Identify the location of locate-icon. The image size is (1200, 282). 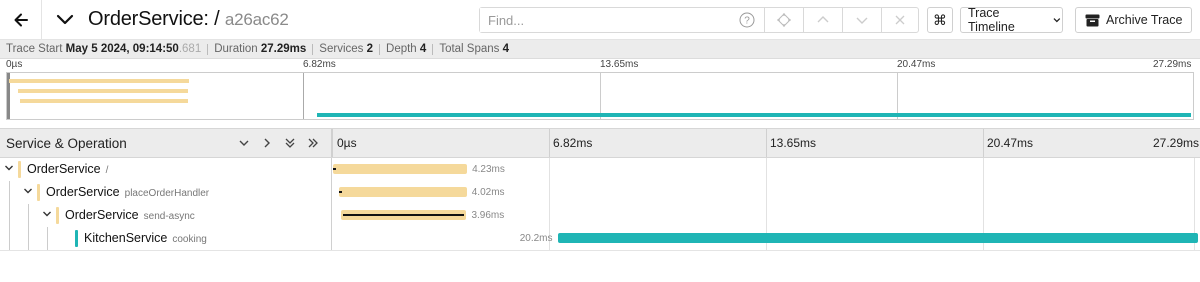
(784, 20).